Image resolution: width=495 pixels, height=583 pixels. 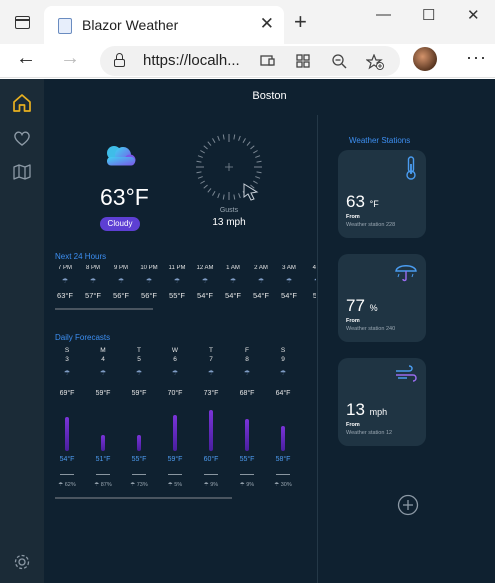 I want to click on station-card: 77 % From Weather station 240, so click(x=382, y=298).